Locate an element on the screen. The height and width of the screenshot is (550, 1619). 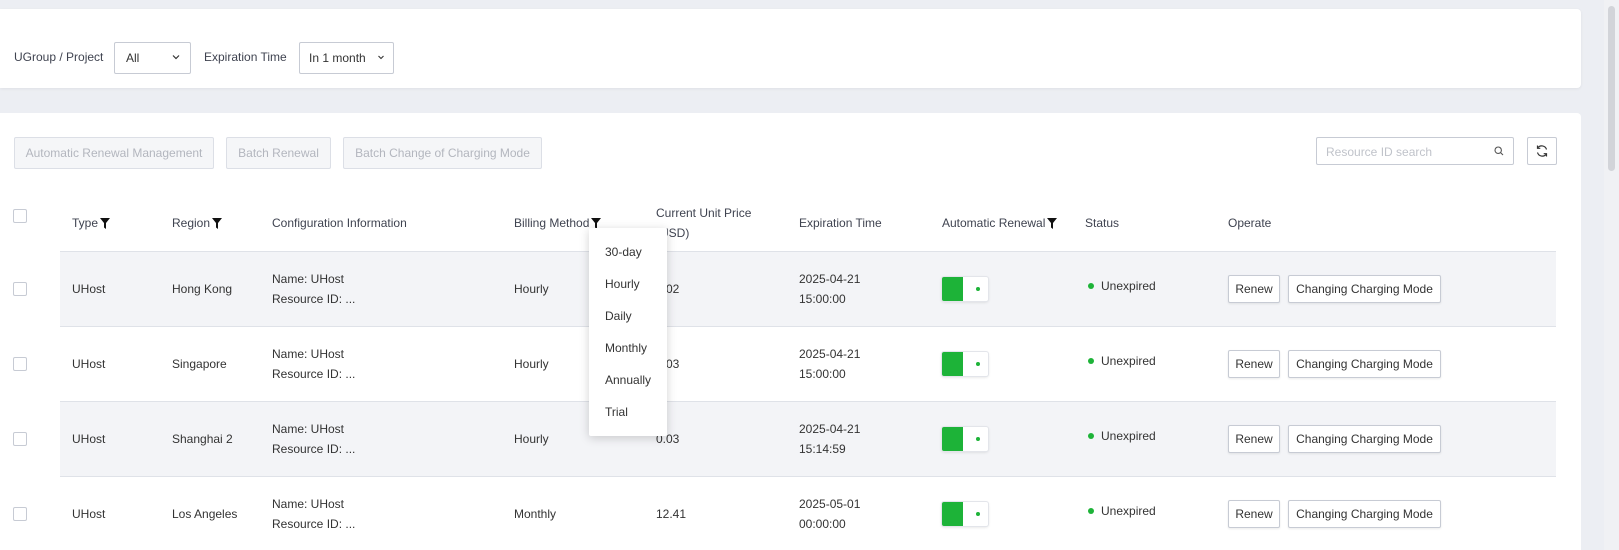
unit-price-cell: 12.41 is located at coordinates (671, 514).